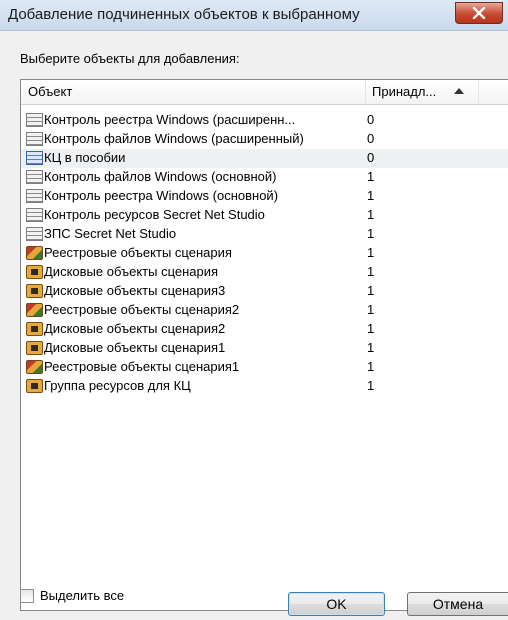  What do you see at coordinates (264, 367) in the screenshot?
I see `list-item: Реестровые объекты сценария1 1` at bounding box center [264, 367].